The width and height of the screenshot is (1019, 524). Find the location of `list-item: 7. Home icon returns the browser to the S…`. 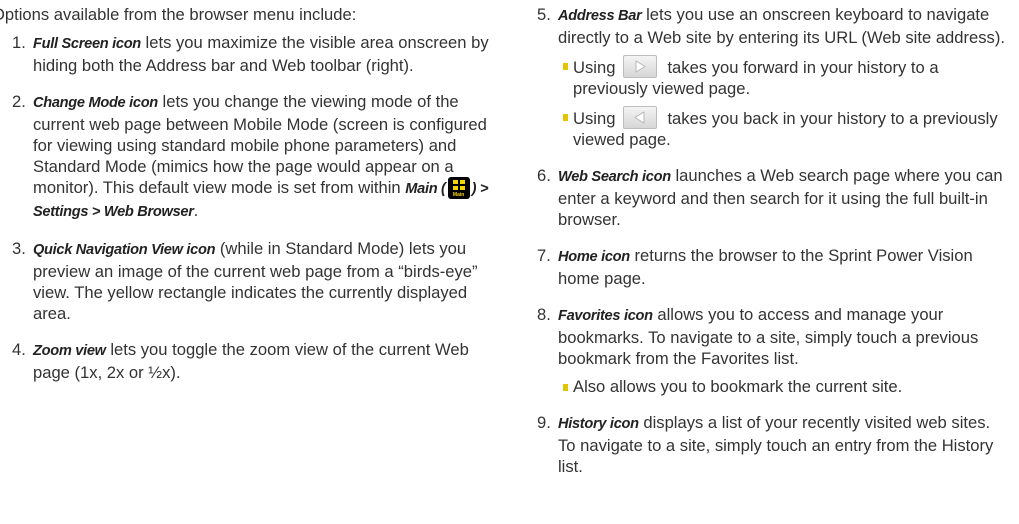

list-item: 7. Home icon returns the browser to the S… is located at coordinates (767, 267).